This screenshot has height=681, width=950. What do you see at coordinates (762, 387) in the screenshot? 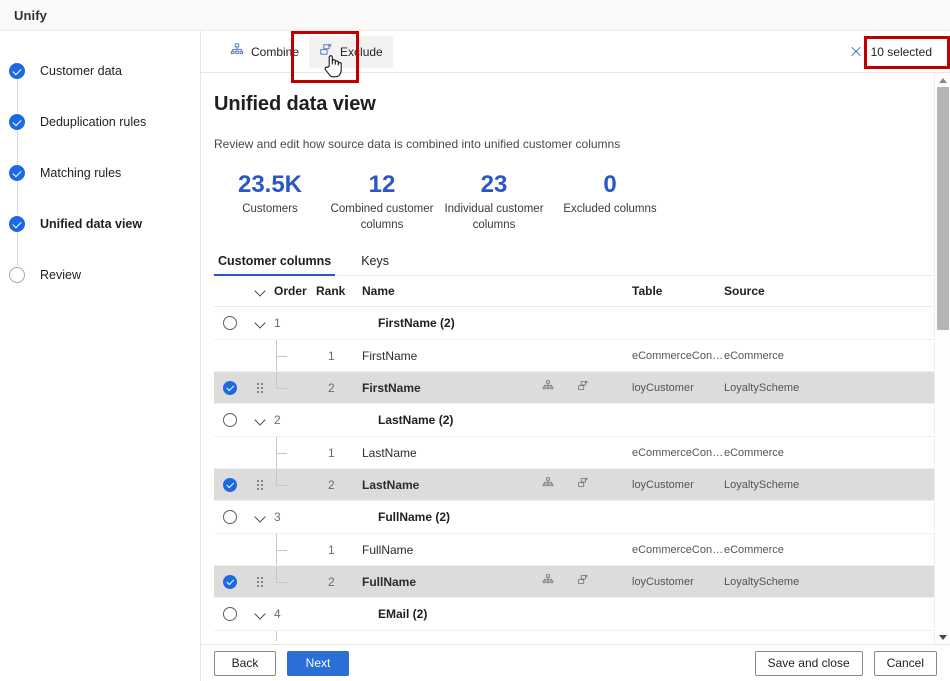
I see `row-source: LoyaltyScheme` at bounding box center [762, 387].